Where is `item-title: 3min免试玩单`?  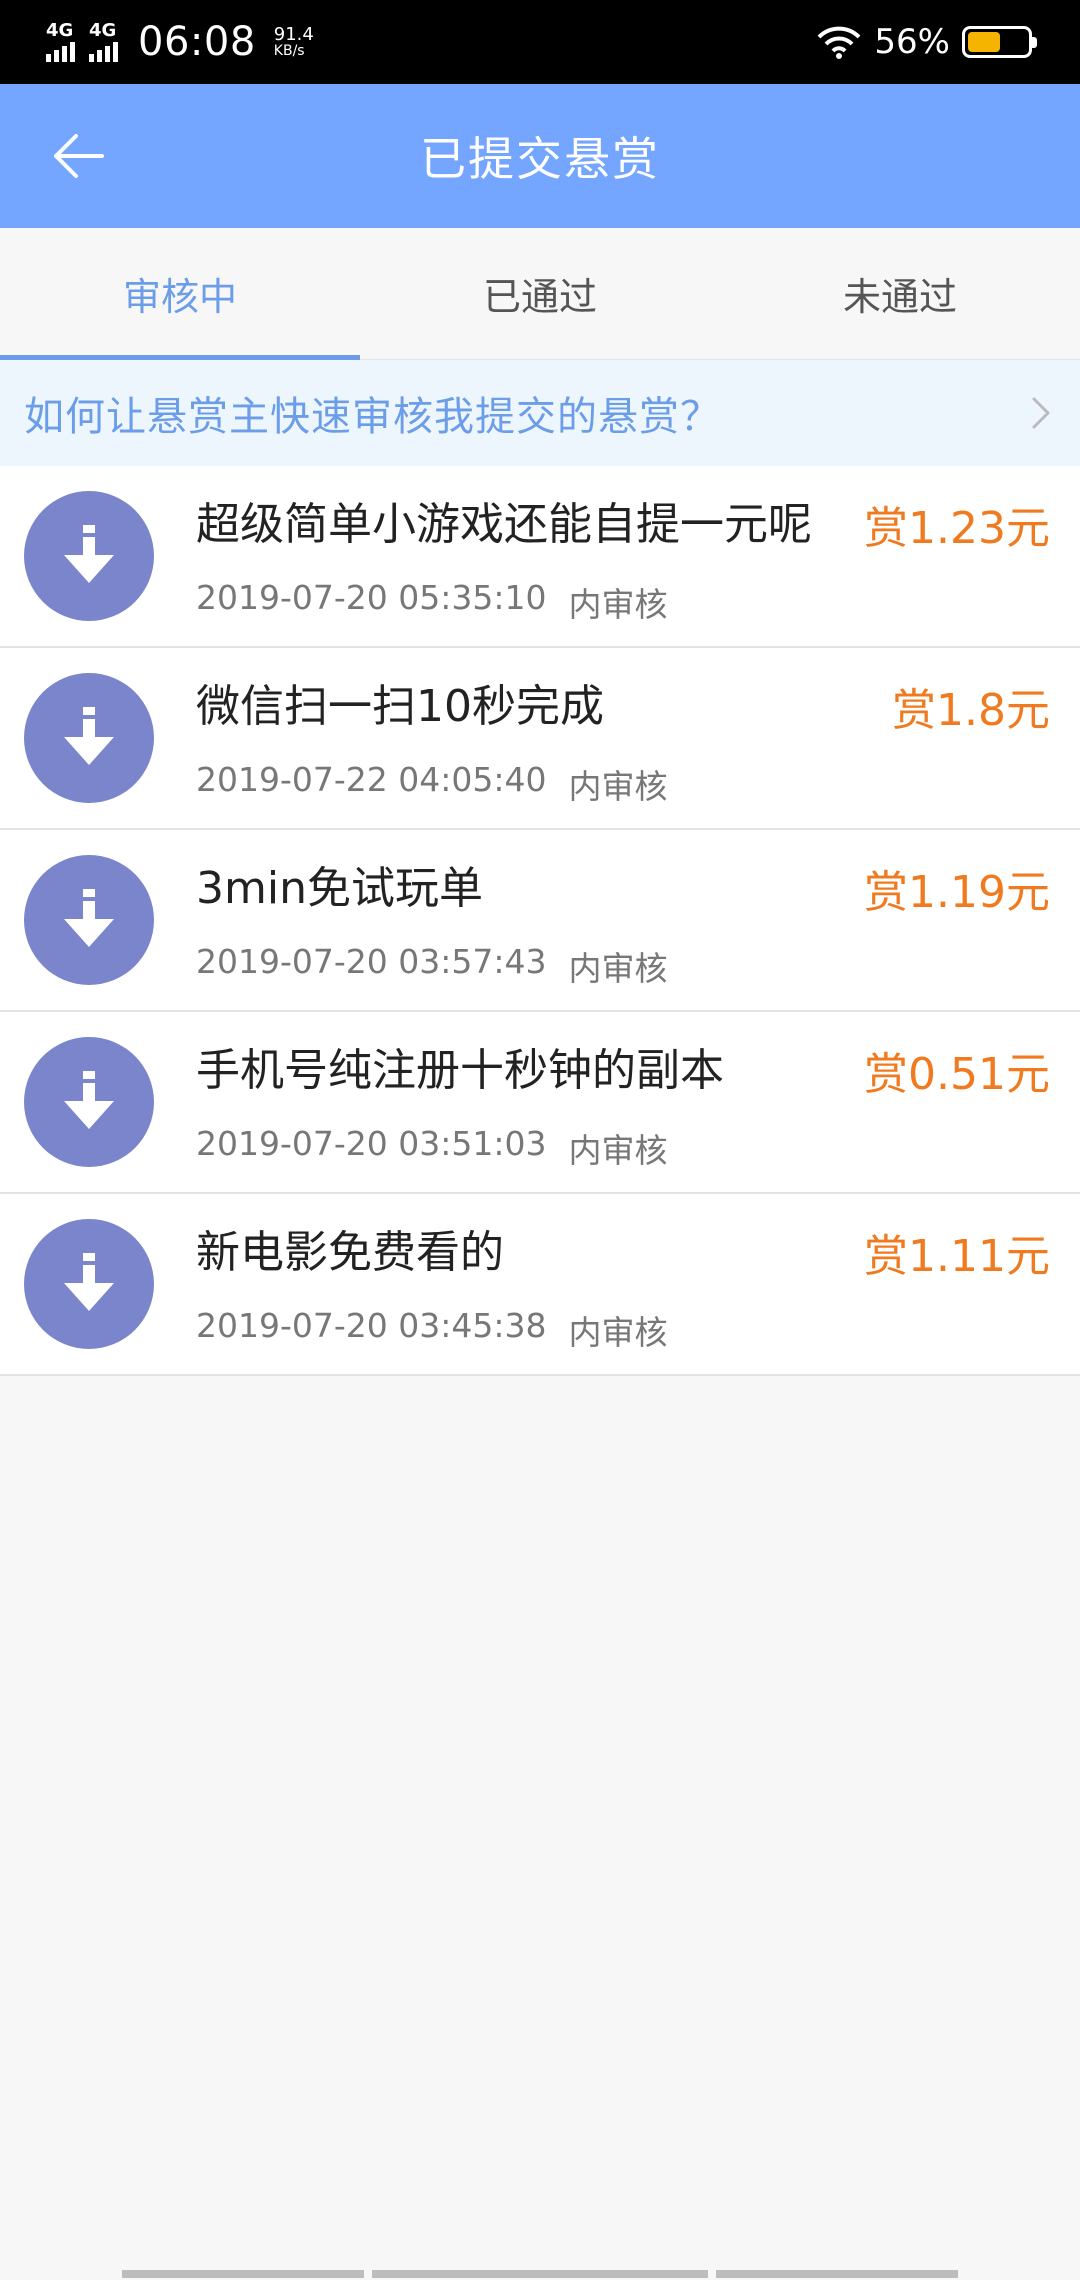 item-title: 3min免试玩单 is located at coordinates (339, 888).